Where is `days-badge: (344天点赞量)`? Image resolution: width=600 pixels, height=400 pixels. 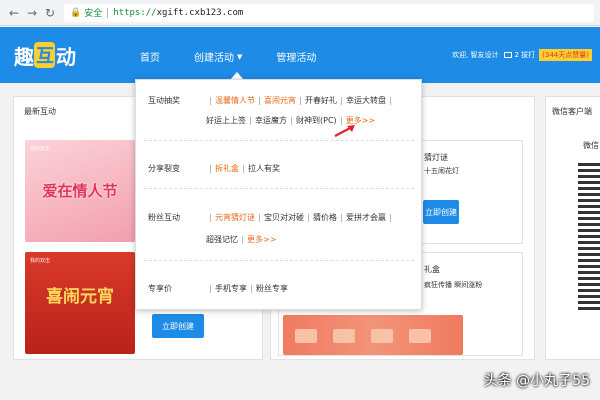 days-badge: (344天点赞量) is located at coordinates (565, 55).